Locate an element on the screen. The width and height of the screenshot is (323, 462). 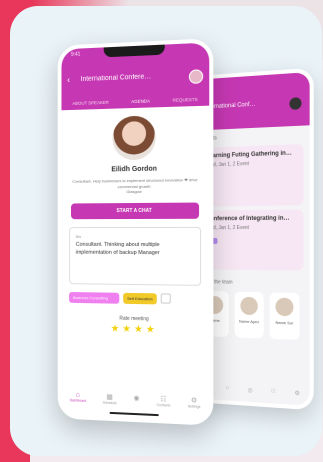
nav-schedule: ▦ Schedule is located at coordinates (110, 399).